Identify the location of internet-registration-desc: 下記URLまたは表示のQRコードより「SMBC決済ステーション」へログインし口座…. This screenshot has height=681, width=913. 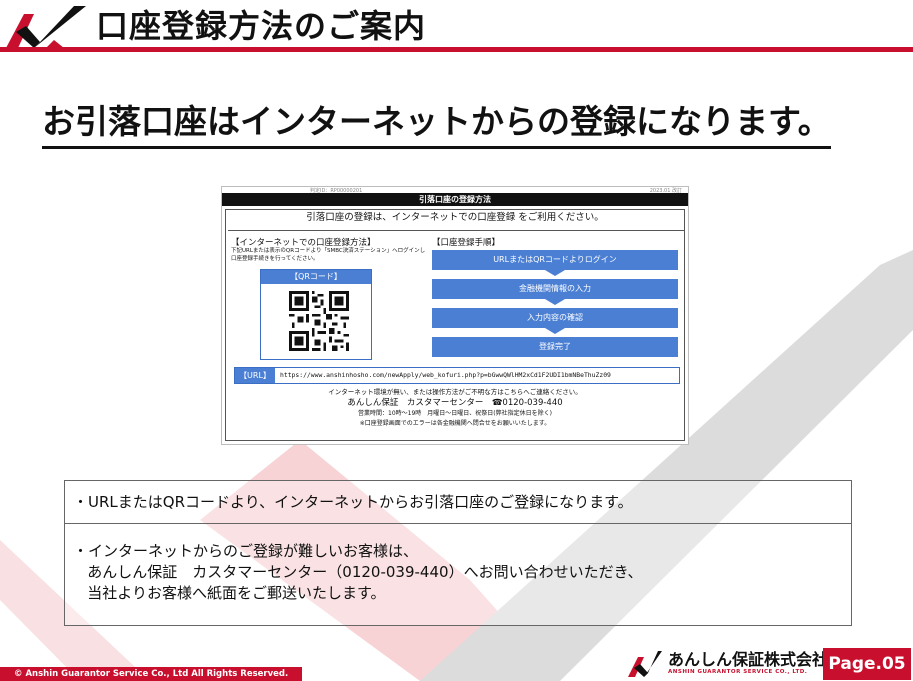
(328, 255).